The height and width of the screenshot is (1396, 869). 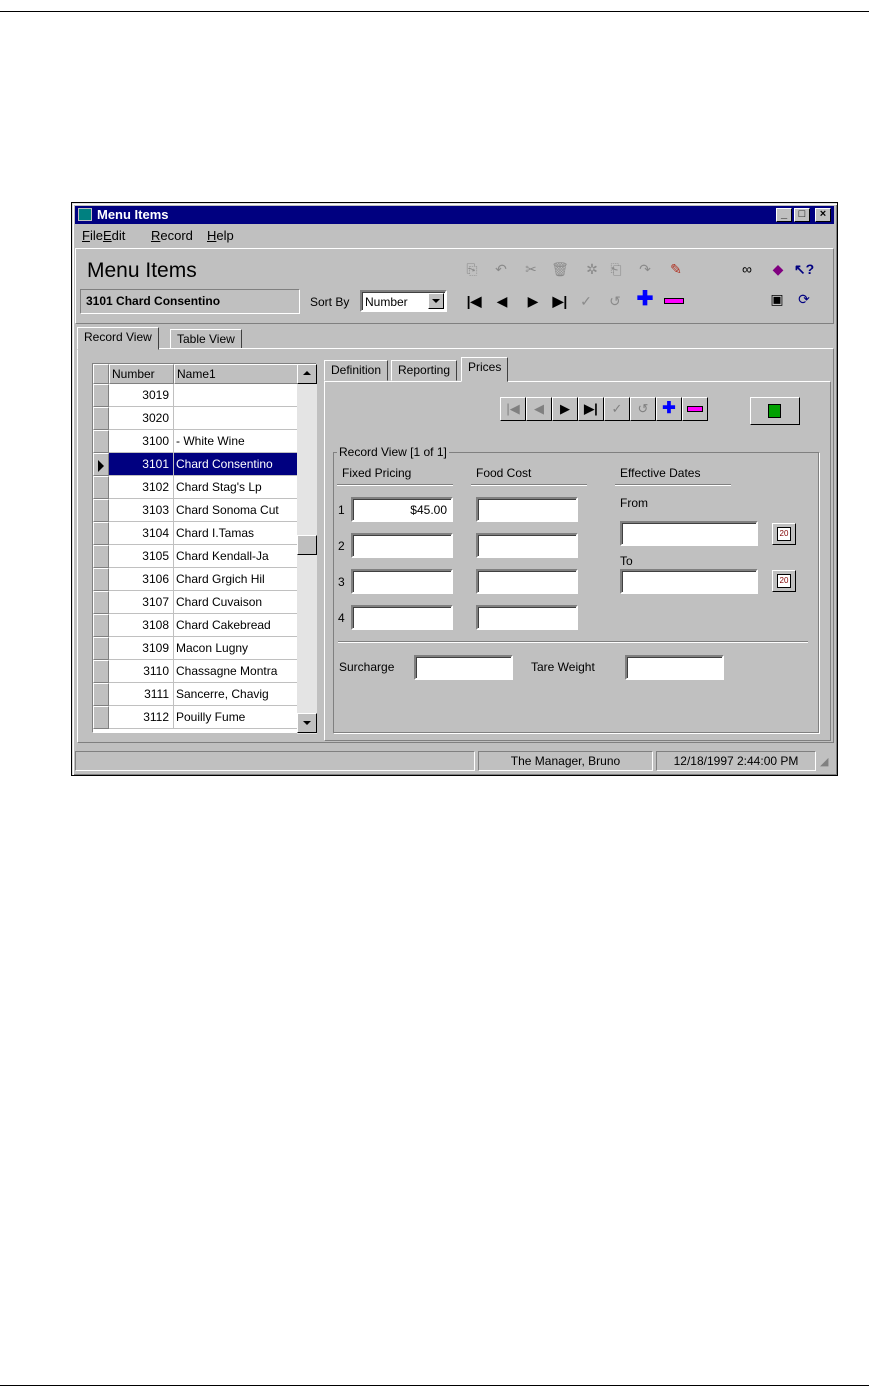 I want to click on next-record-icon: ▶, so click(x=533, y=301).